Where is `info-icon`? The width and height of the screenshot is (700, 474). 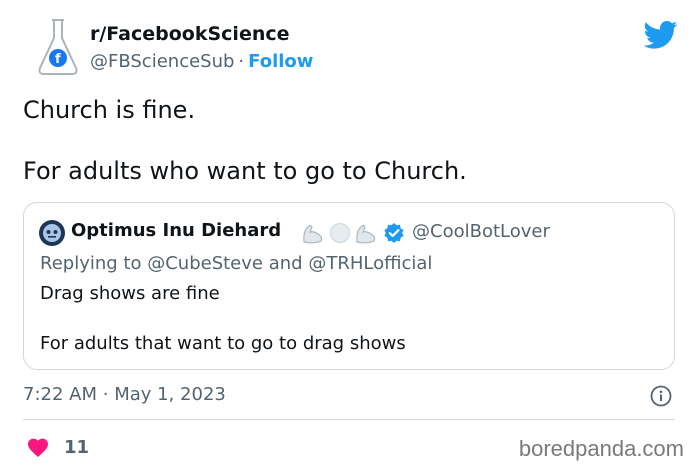 info-icon is located at coordinates (661, 396).